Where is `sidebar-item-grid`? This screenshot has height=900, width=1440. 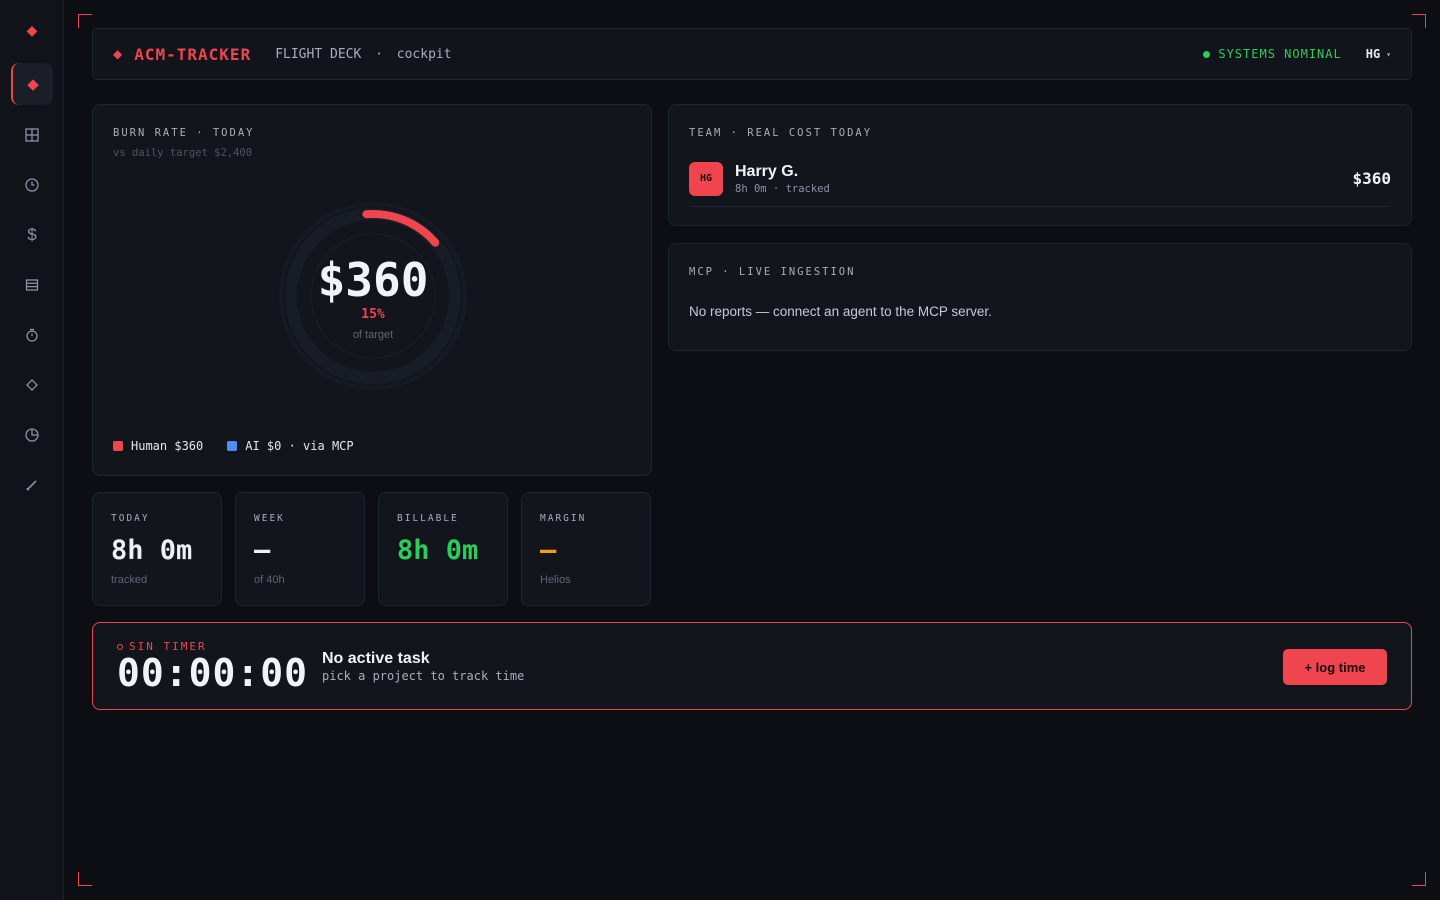
sidebar-item-grid is located at coordinates (32, 135).